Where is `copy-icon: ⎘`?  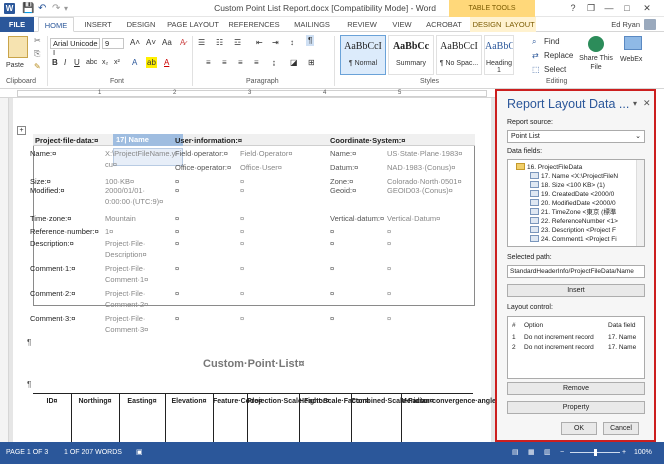 copy-icon: ⎘ is located at coordinates (37, 53).